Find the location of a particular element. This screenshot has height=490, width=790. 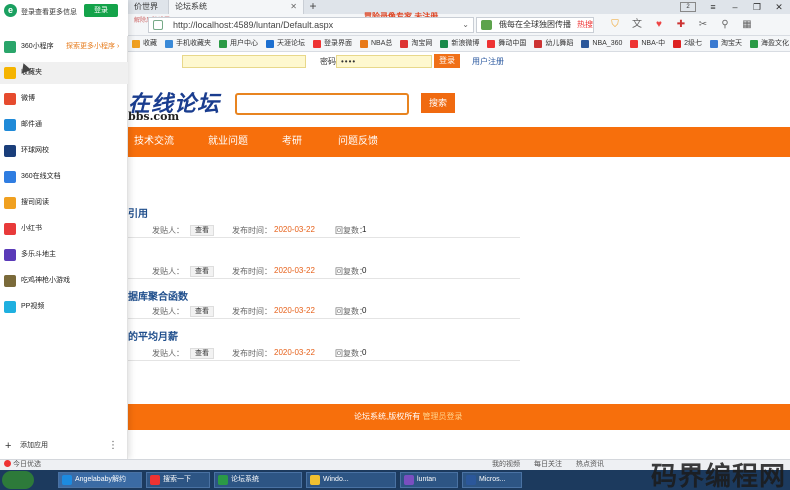

panel-item: 环球网校 is located at coordinates (64, 151).